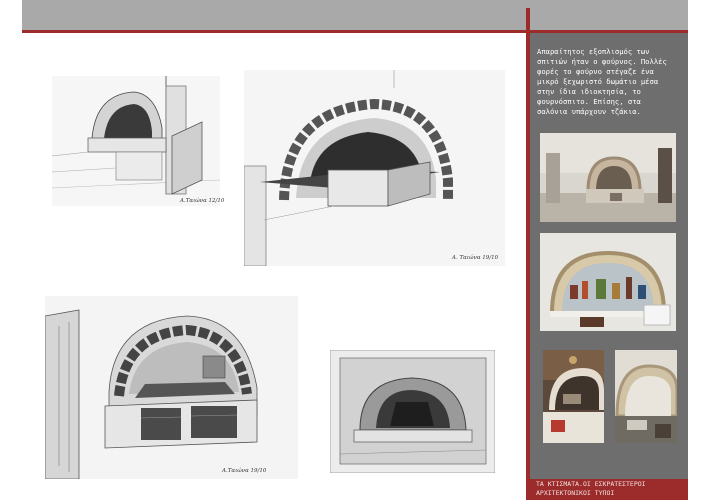 The width and height of the screenshot is (715, 500). Describe the element at coordinates (202, 201) in the screenshot. I see `sketch-1-signature: Α.Ταιώνα 12/10` at that location.